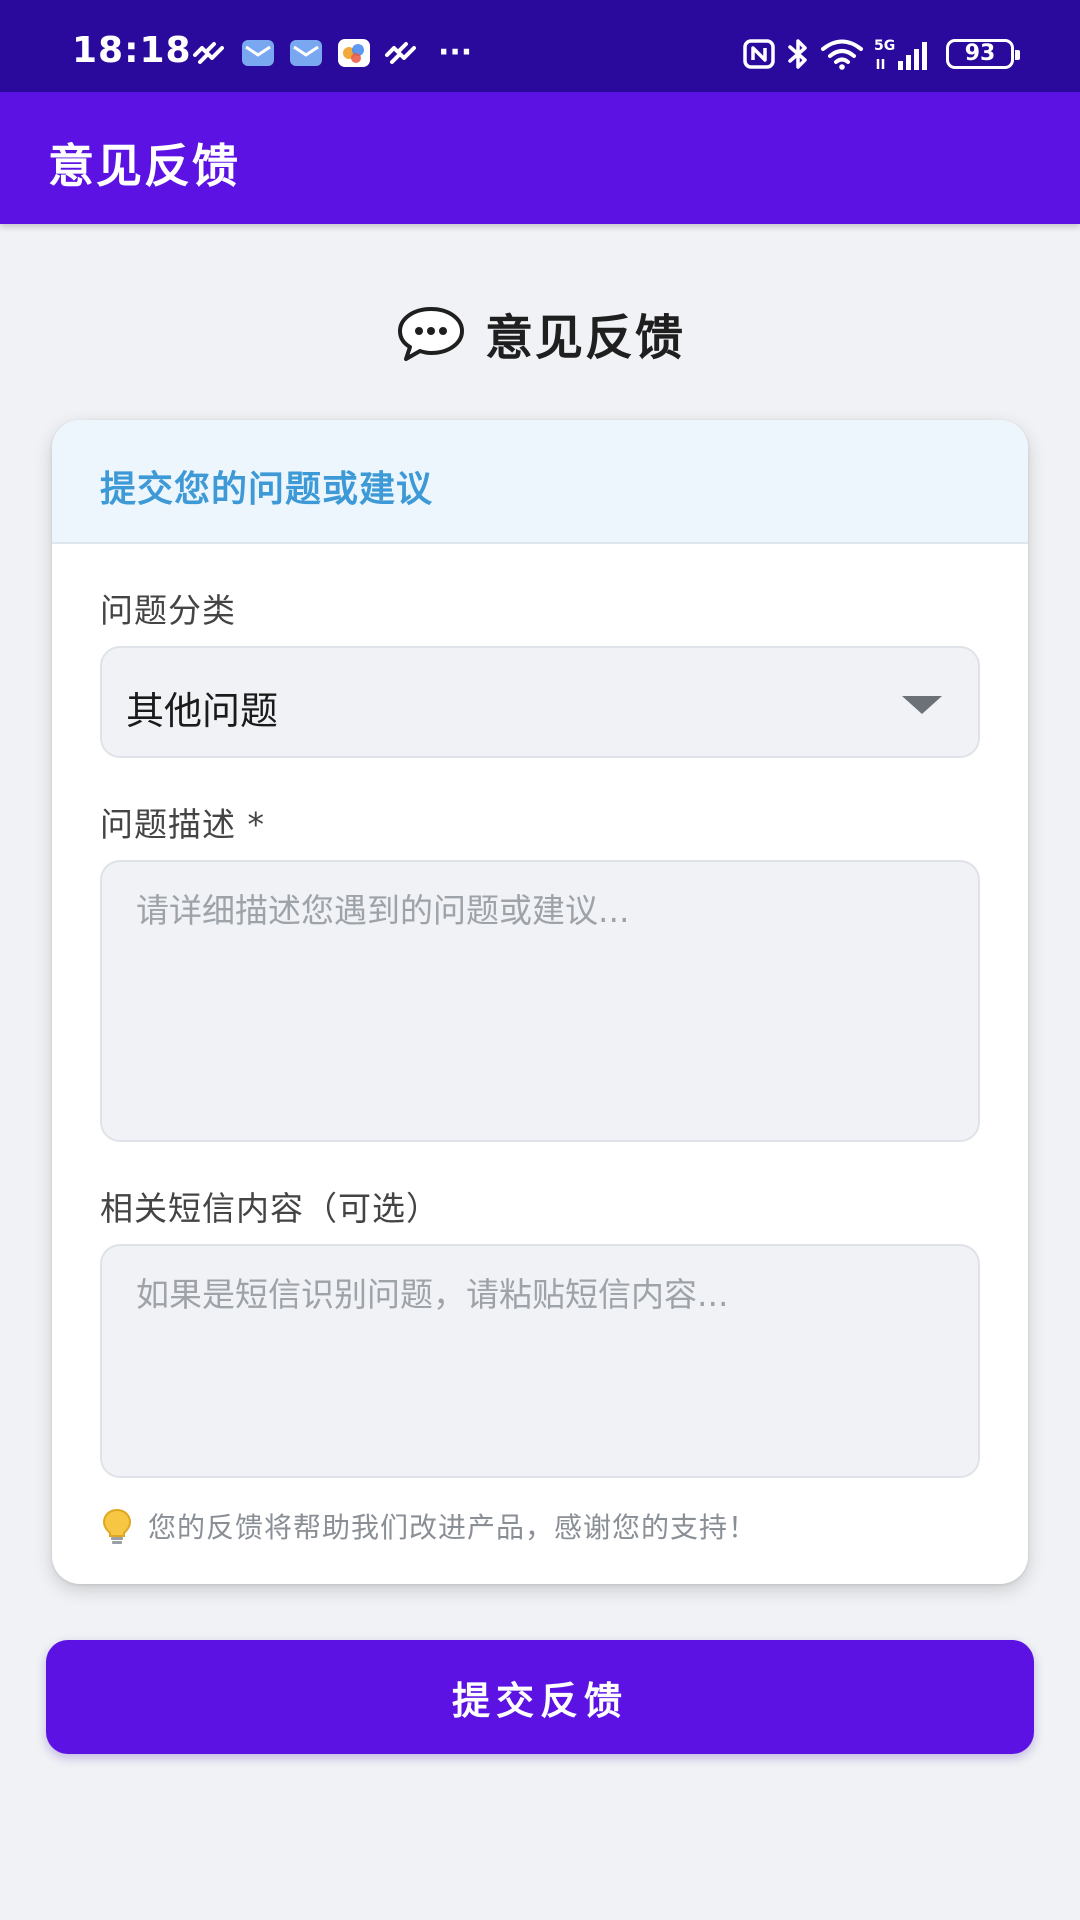 The height and width of the screenshot is (1920, 1080). I want to click on category-selected-value: 其他问题, so click(202, 711).